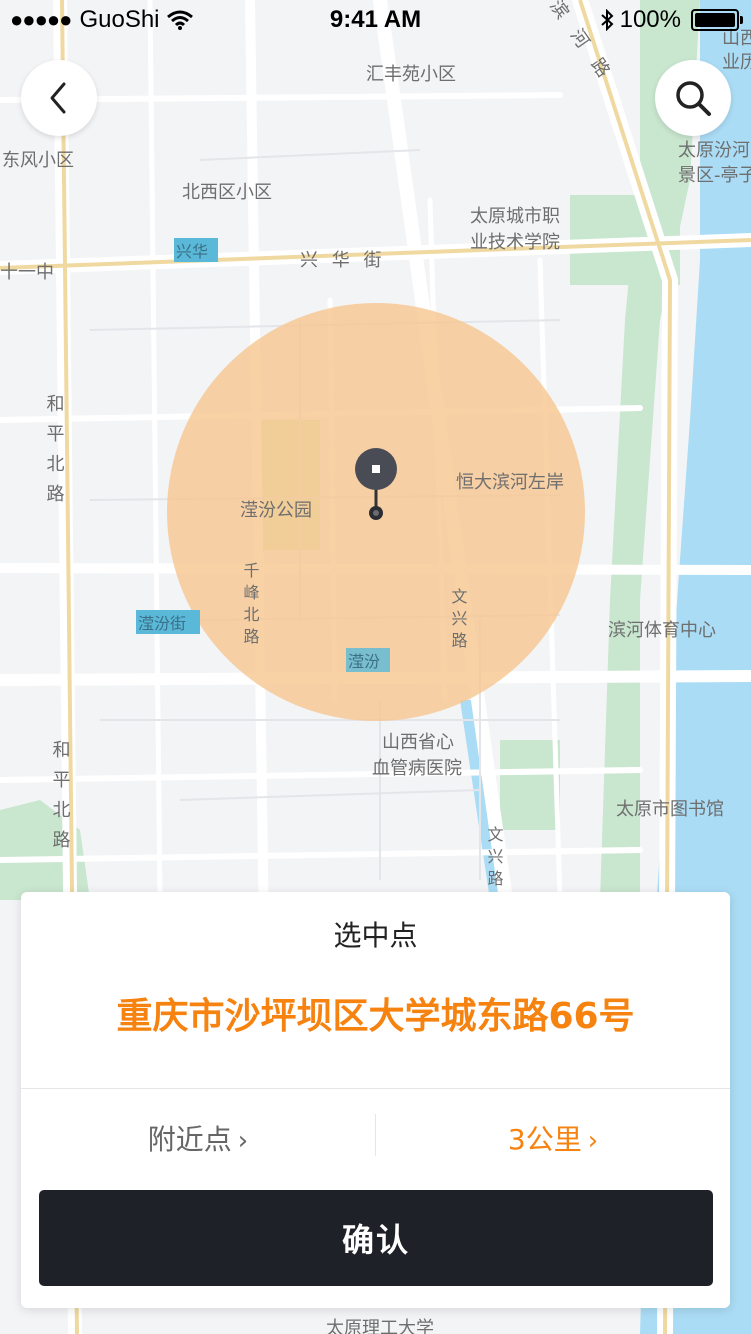 This screenshot has width=751, height=1334. Describe the element at coordinates (380, 1326) in the screenshot. I see `map-label: 太原理工大学` at that location.